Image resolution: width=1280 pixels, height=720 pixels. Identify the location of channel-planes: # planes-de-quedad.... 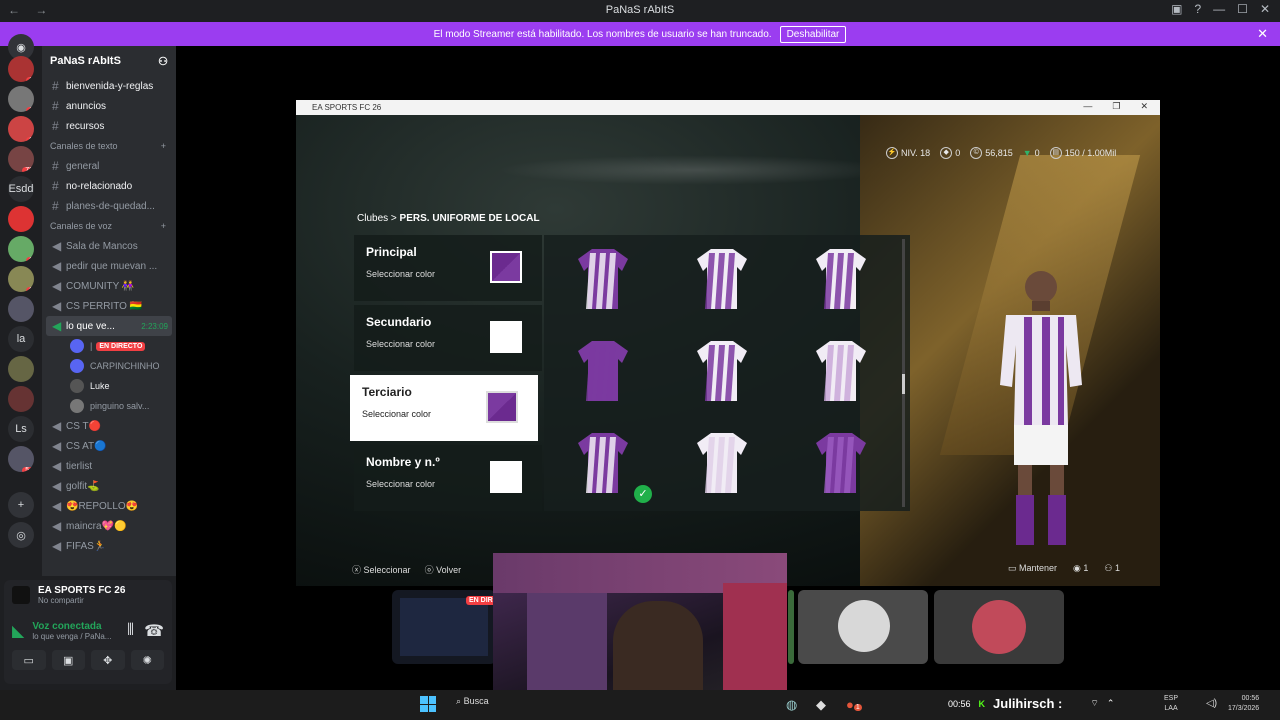
(109, 206).